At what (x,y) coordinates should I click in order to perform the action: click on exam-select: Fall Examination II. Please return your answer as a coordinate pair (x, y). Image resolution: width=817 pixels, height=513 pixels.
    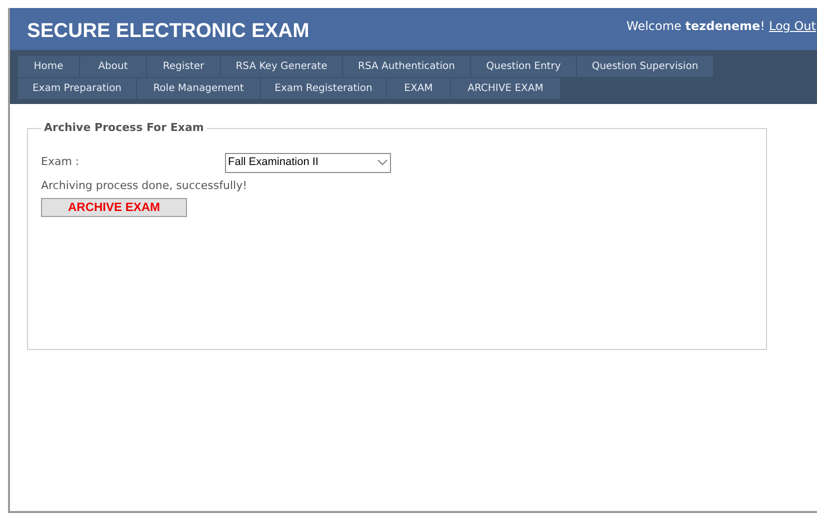
    Looking at the image, I should click on (308, 162).